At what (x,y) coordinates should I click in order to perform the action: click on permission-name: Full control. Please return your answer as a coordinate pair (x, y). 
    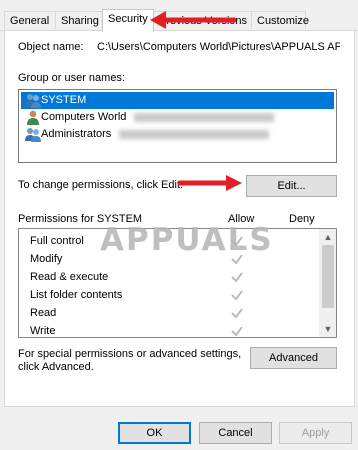
    Looking at the image, I should click on (57, 241).